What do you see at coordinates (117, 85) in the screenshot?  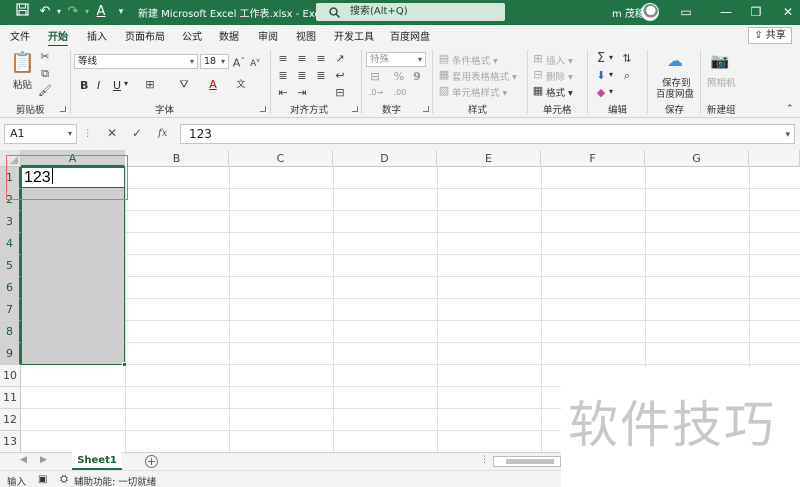 I see `underline-button: U` at bounding box center [117, 85].